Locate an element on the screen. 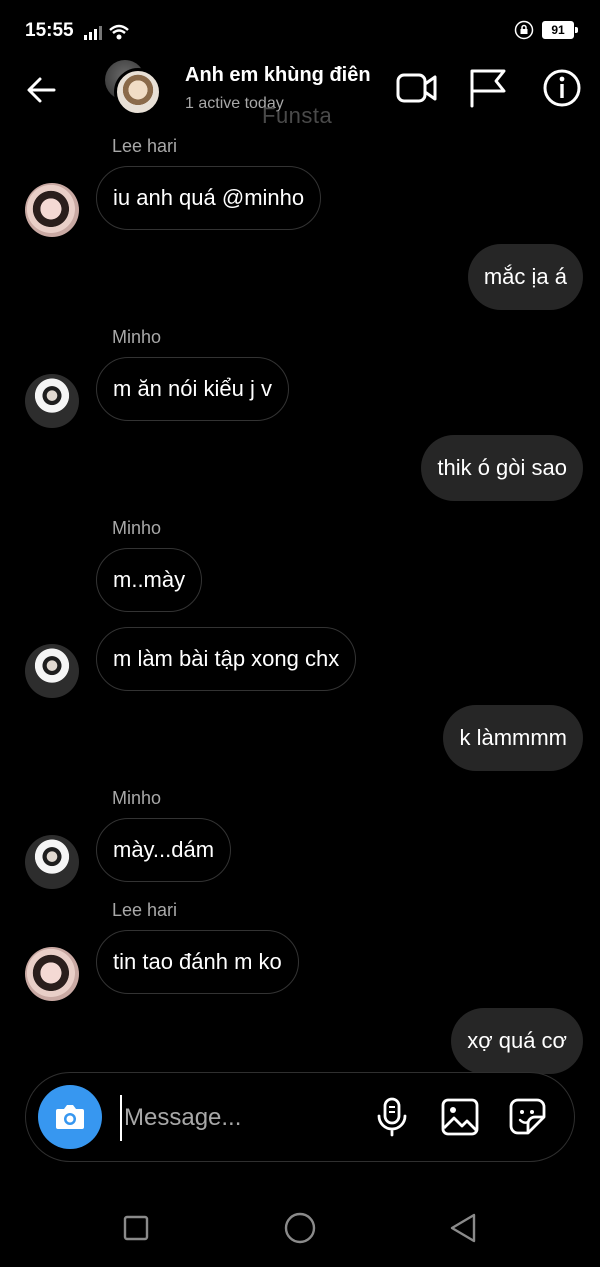  message-bubble-outgoing: k làmmmm is located at coordinates (513, 738).